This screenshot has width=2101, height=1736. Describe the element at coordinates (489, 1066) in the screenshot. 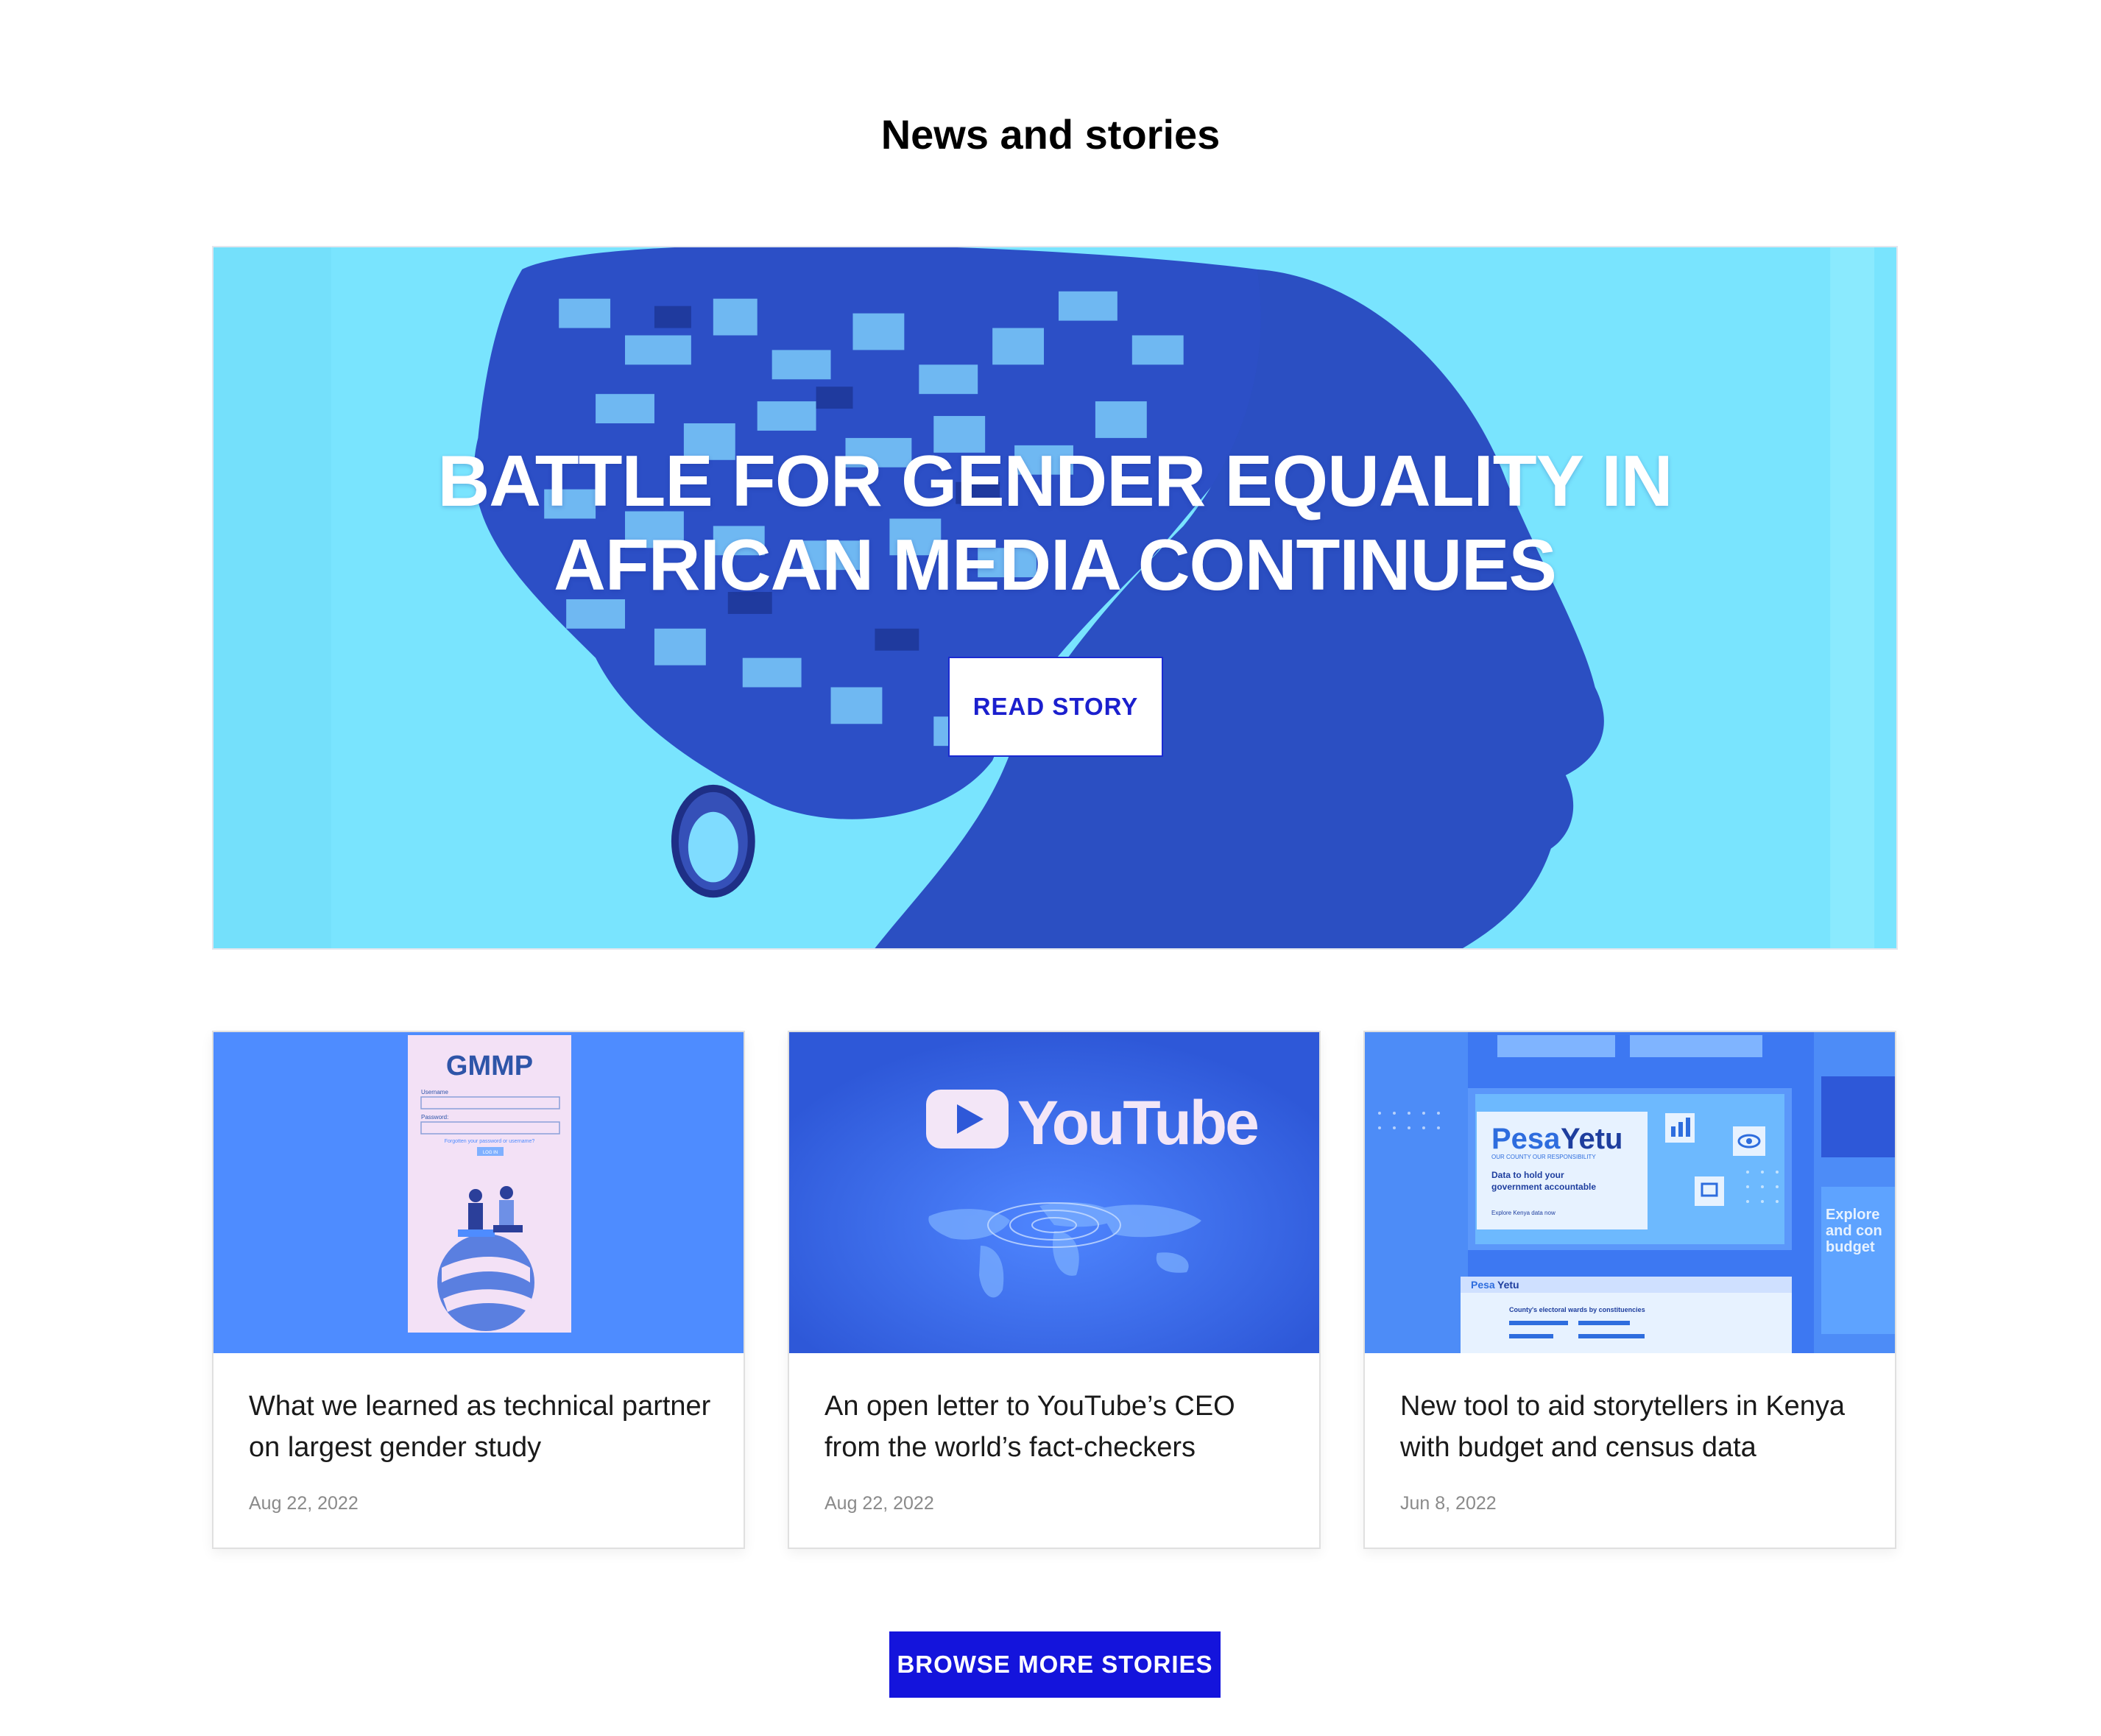

I see `gmmp-logo: GMMP` at that location.